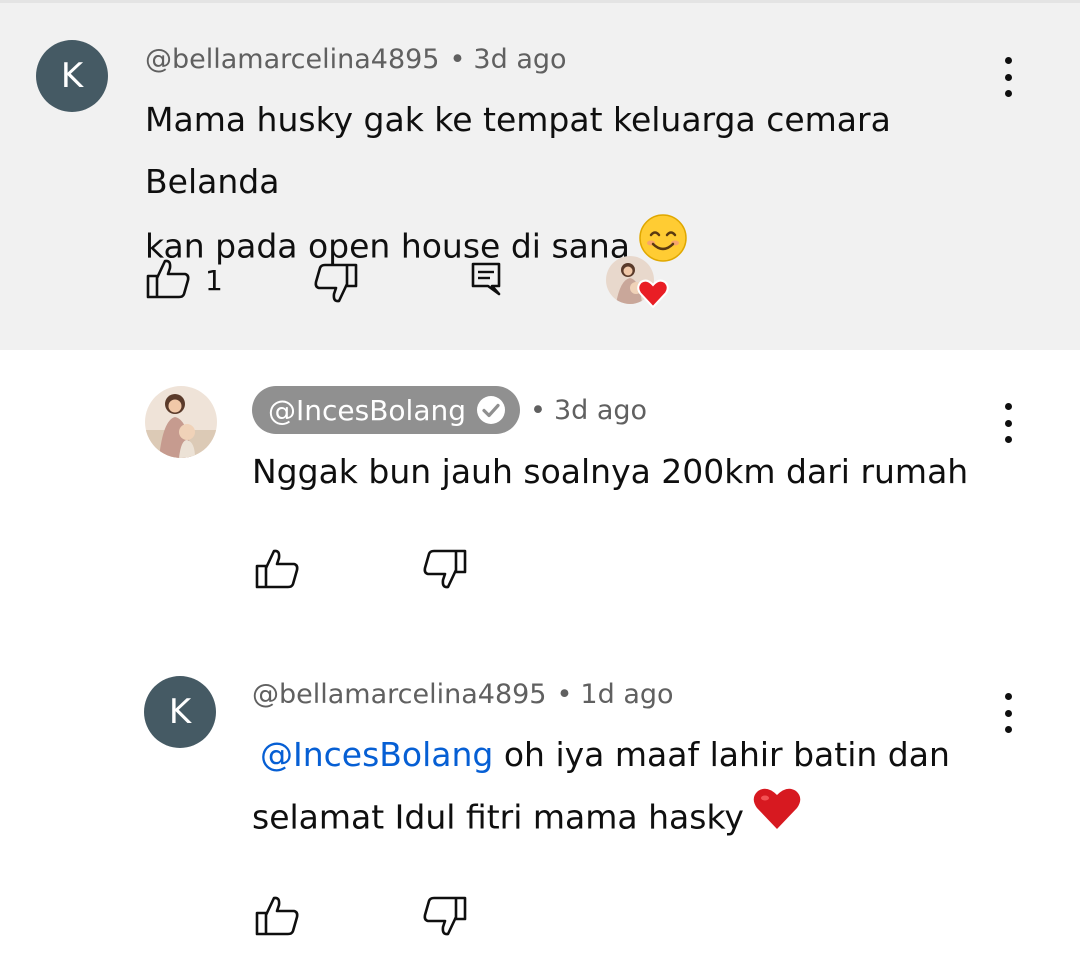  I want to click on more-options-icon, so click(1008, 423).